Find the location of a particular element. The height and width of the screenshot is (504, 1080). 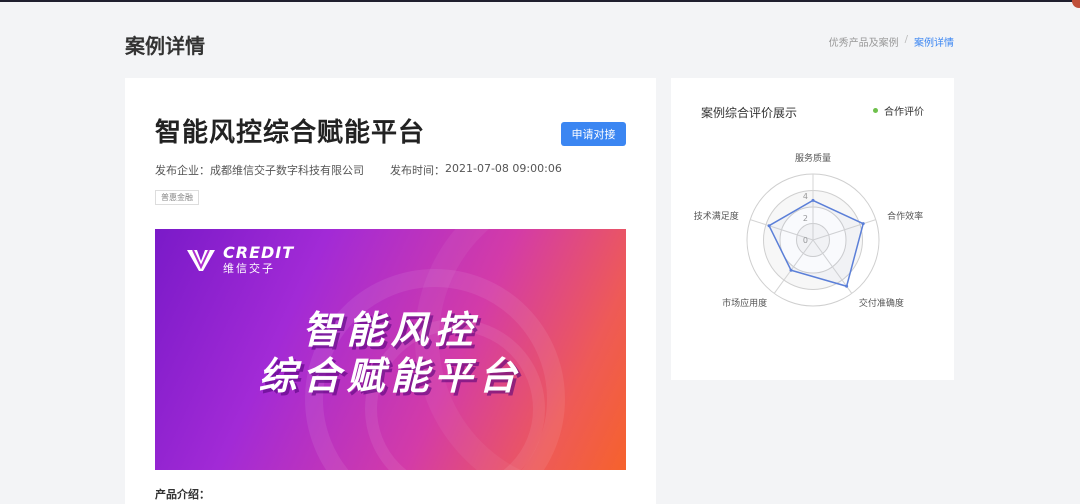

publish-time: 2021-07-08 09:00:06 is located at coordinates (503, 168).